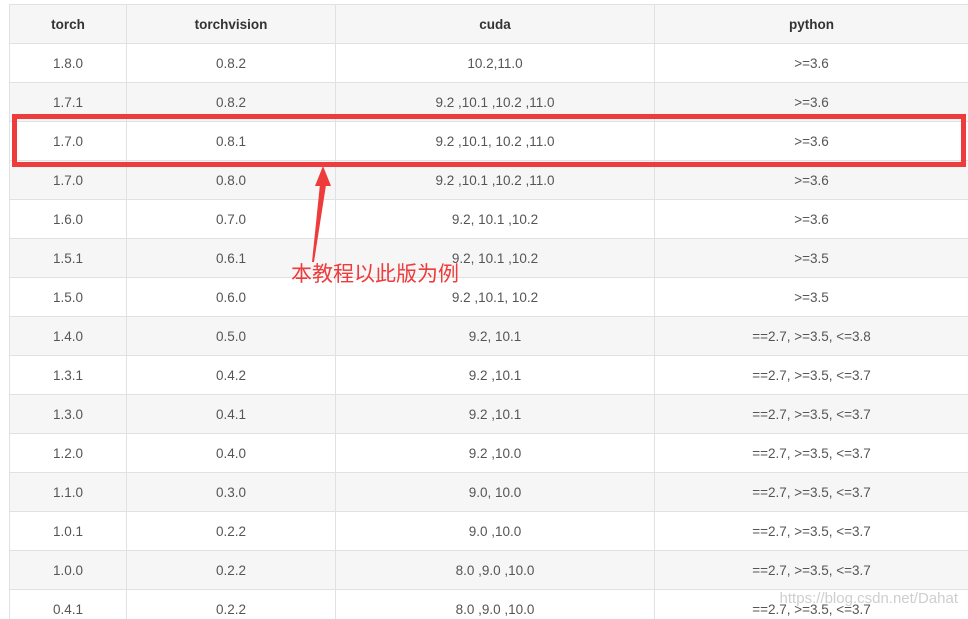  I want to click on cell-torchvision: 0.4.2, so click(231, 375).